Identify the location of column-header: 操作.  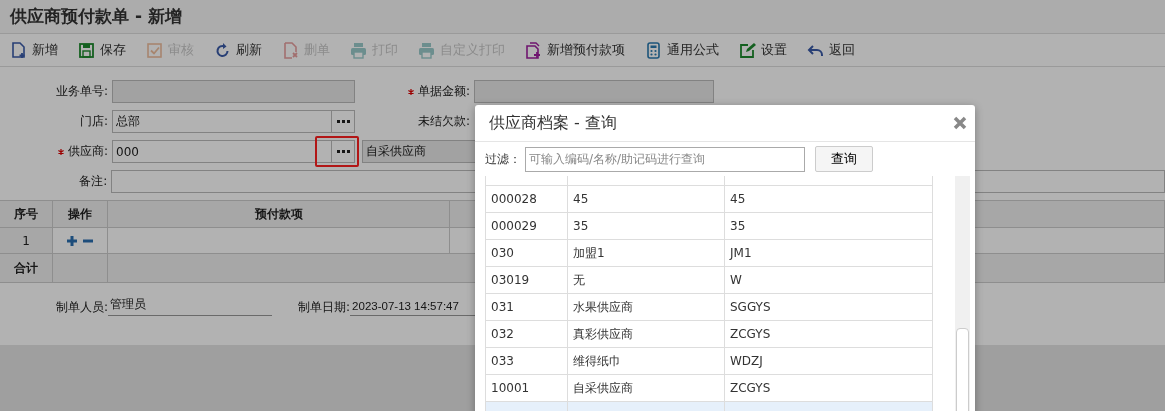
(80, 214).